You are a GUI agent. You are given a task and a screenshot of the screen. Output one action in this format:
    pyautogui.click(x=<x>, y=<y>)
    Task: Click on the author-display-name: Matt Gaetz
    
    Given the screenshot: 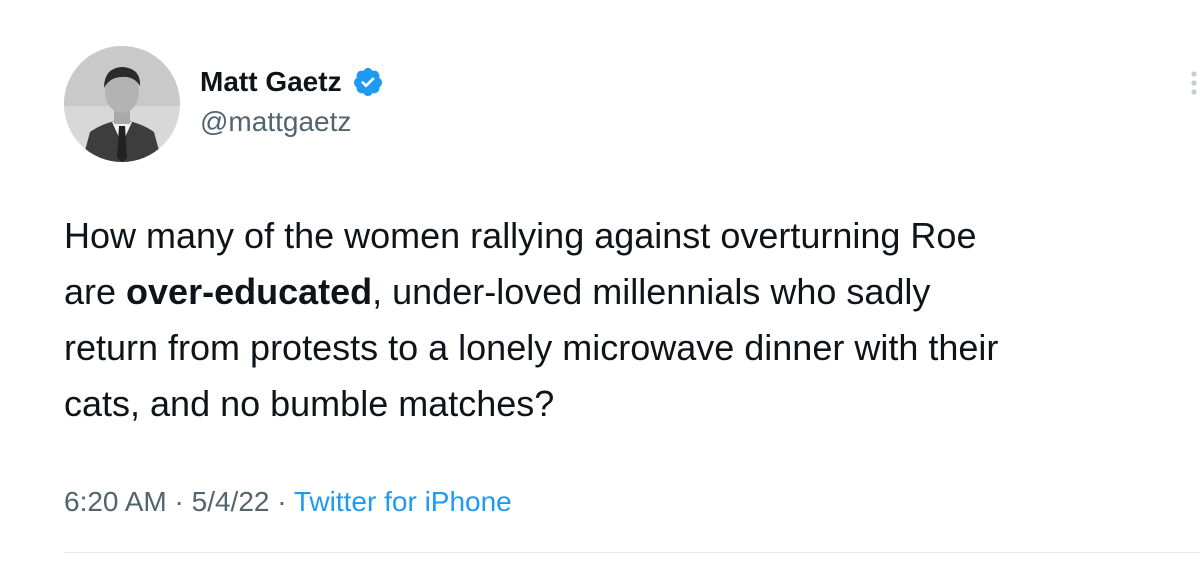 What is the action you would take?
    pyautogui.click(x=271, y=82)
    